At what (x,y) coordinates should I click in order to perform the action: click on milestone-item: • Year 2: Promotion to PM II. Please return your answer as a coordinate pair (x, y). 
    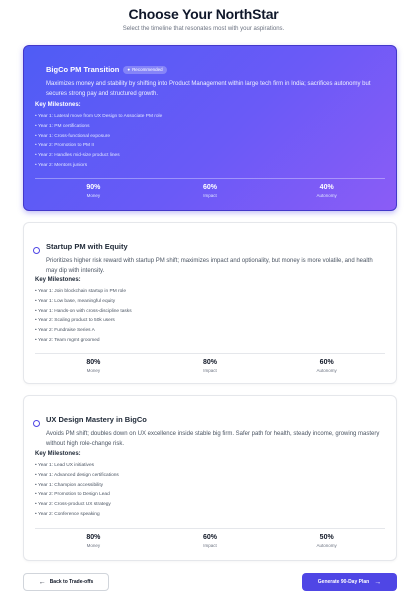
    Looking at the image, I should click on (65, 146).